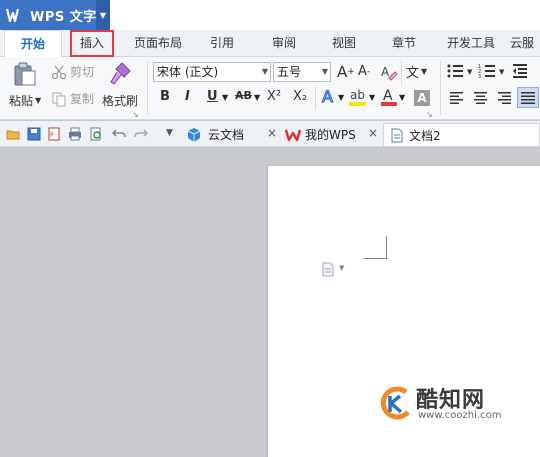  What do you see at coordinates (520, 71) in the screenshot?
I see `decrease-indent-icon` at bounding box center [520, 71].